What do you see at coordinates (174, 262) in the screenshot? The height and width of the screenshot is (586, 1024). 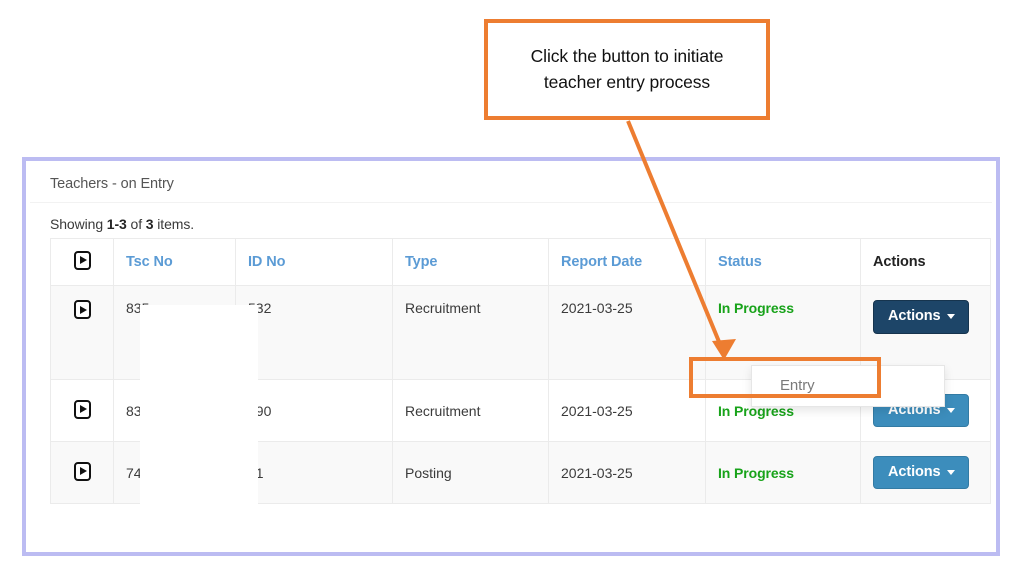 I see `table-header-tsc-no: Tsc No` at bounding box center [174, 262].